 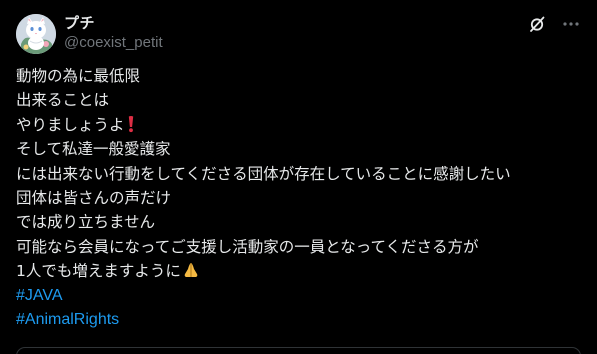 I want to click on more-options-icon, so click(x=571, y=24).